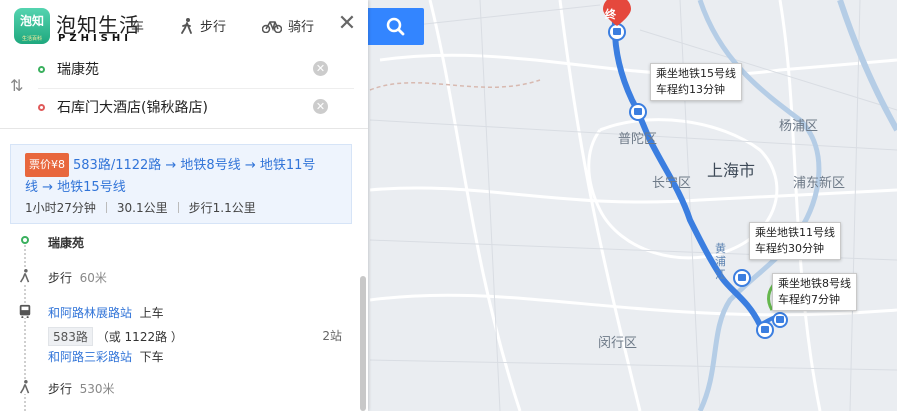  Describe the element at coordinates (617, 32) in the screenshot. I see `station-marker-top` at that location.